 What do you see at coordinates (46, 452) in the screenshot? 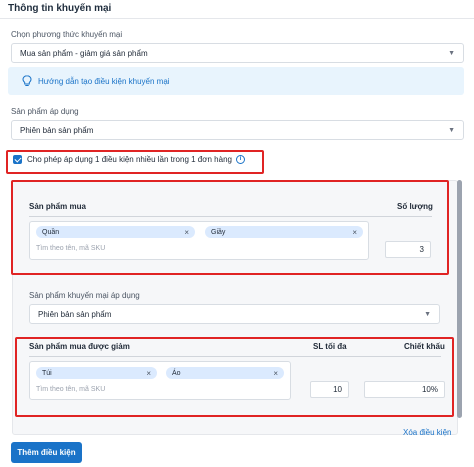
I see `add-condition-button: Thêm điều kiện` at bounding box center [46, 452].